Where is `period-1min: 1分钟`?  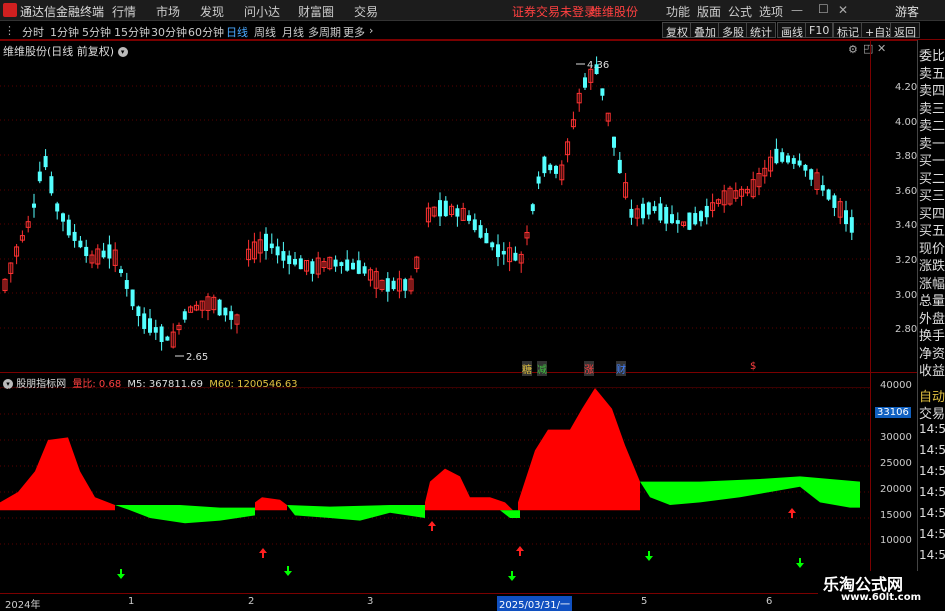
period-1min: 1分钟 is located at coordinates (64, 32).